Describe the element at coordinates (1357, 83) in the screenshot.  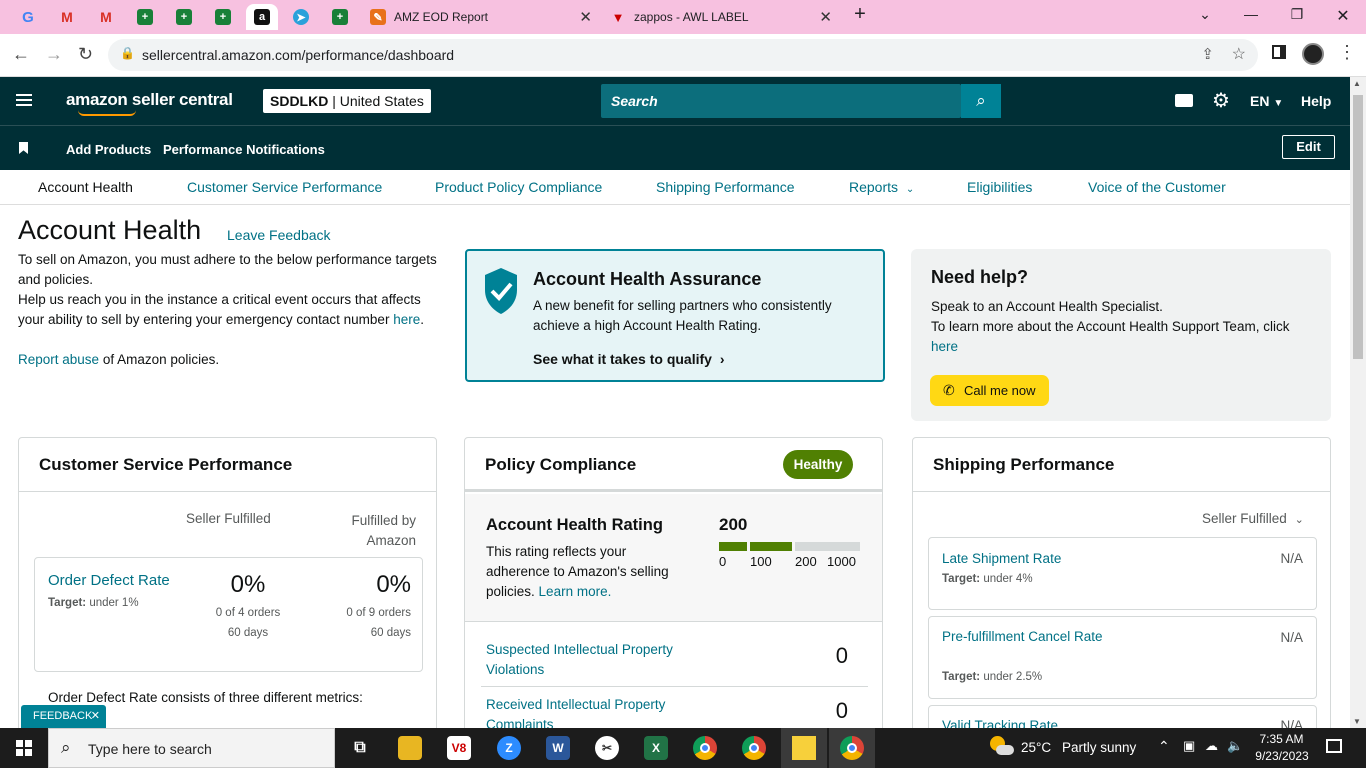
I see `scroll-up-icon: ▲` at that location.